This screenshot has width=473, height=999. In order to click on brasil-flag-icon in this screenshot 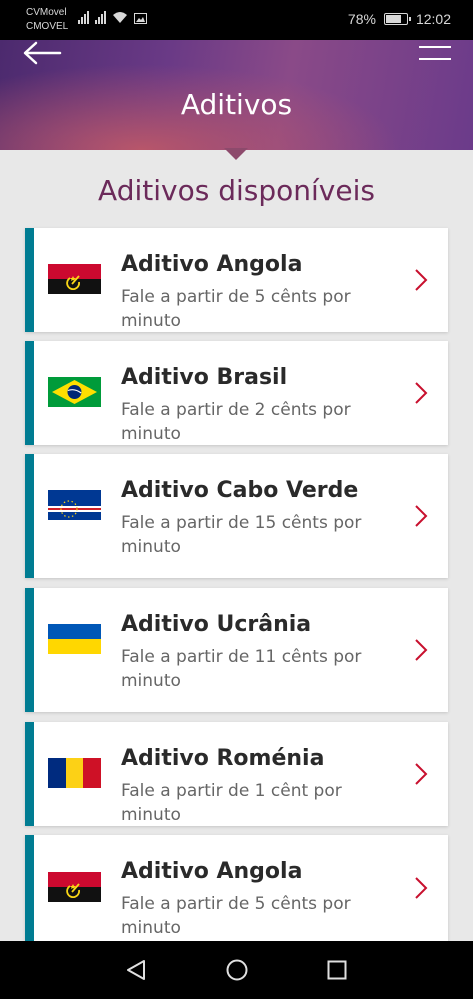, I will do `click(74, 392)`.